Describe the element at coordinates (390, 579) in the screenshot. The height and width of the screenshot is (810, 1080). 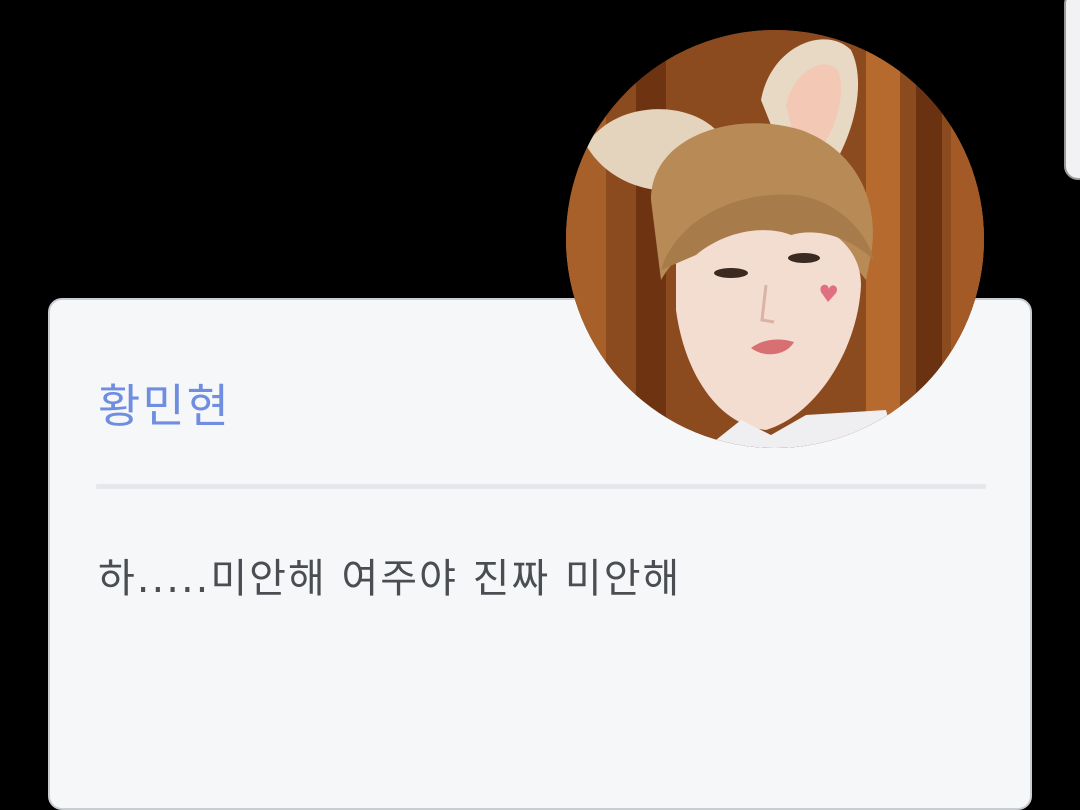
I see `dialogue-text: 하.....미안해 여주야 진짜 미안해` at that location.